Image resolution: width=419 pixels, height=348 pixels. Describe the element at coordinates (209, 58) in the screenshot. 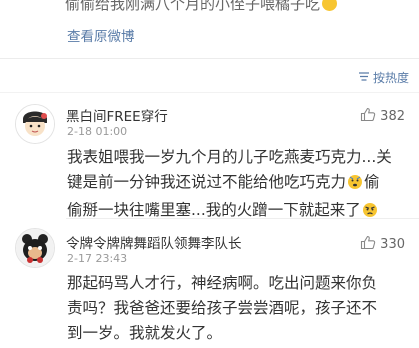

I see `divider` at that location.